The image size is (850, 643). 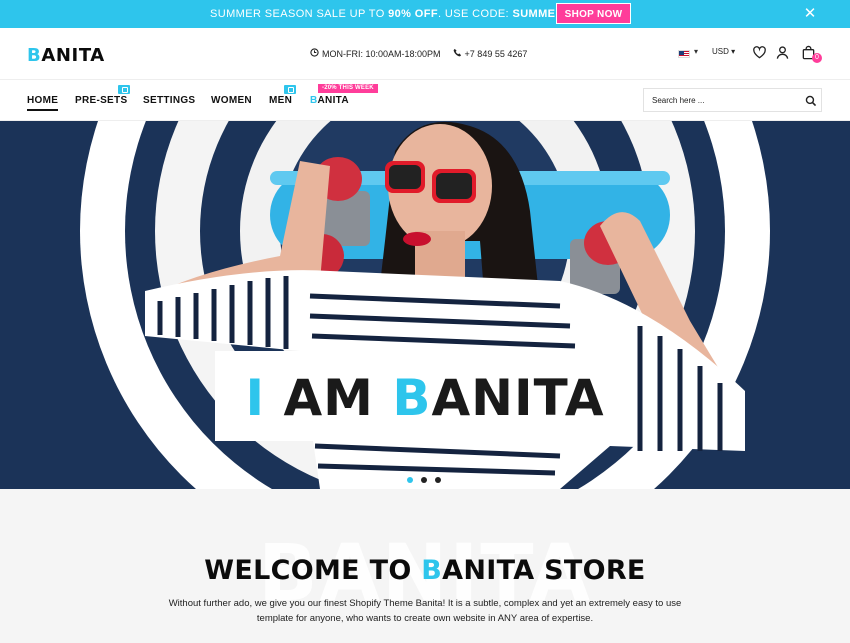 I want to click on search-icon, so click(x=811, y=101).